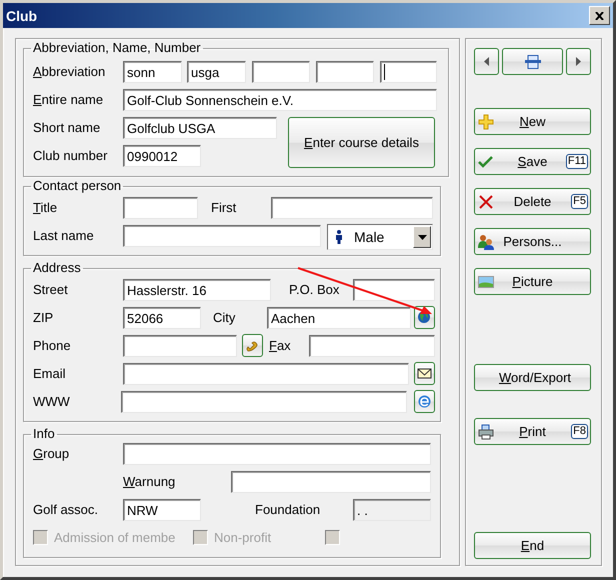  I want to click on input-field: Golf-Club Sonnenschein e.V., so click(280, 100).